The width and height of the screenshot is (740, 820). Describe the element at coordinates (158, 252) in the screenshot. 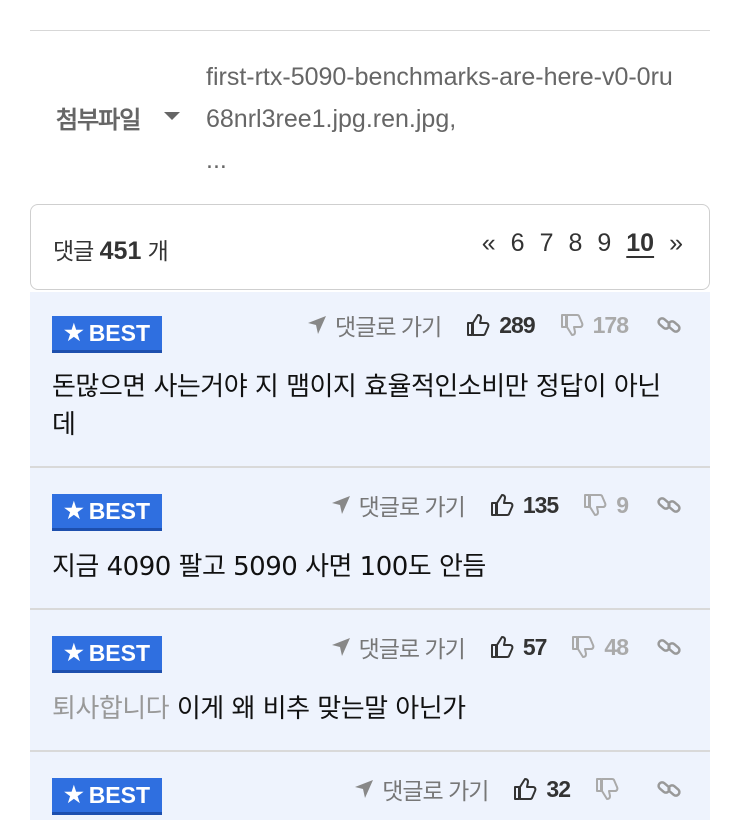

I see `comment-count-suffix: 개` at that location.